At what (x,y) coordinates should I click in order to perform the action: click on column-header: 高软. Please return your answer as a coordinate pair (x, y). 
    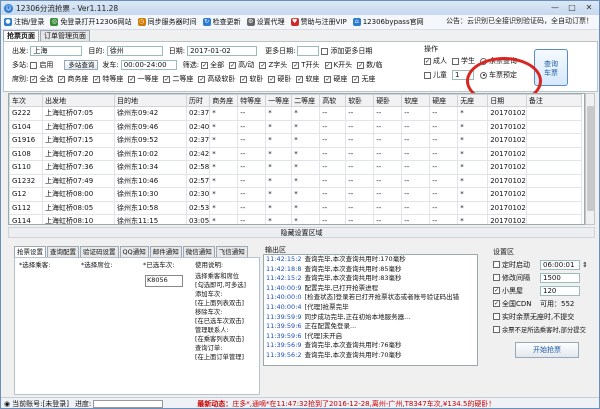
    Looking at the image, I should click on (333, 100).